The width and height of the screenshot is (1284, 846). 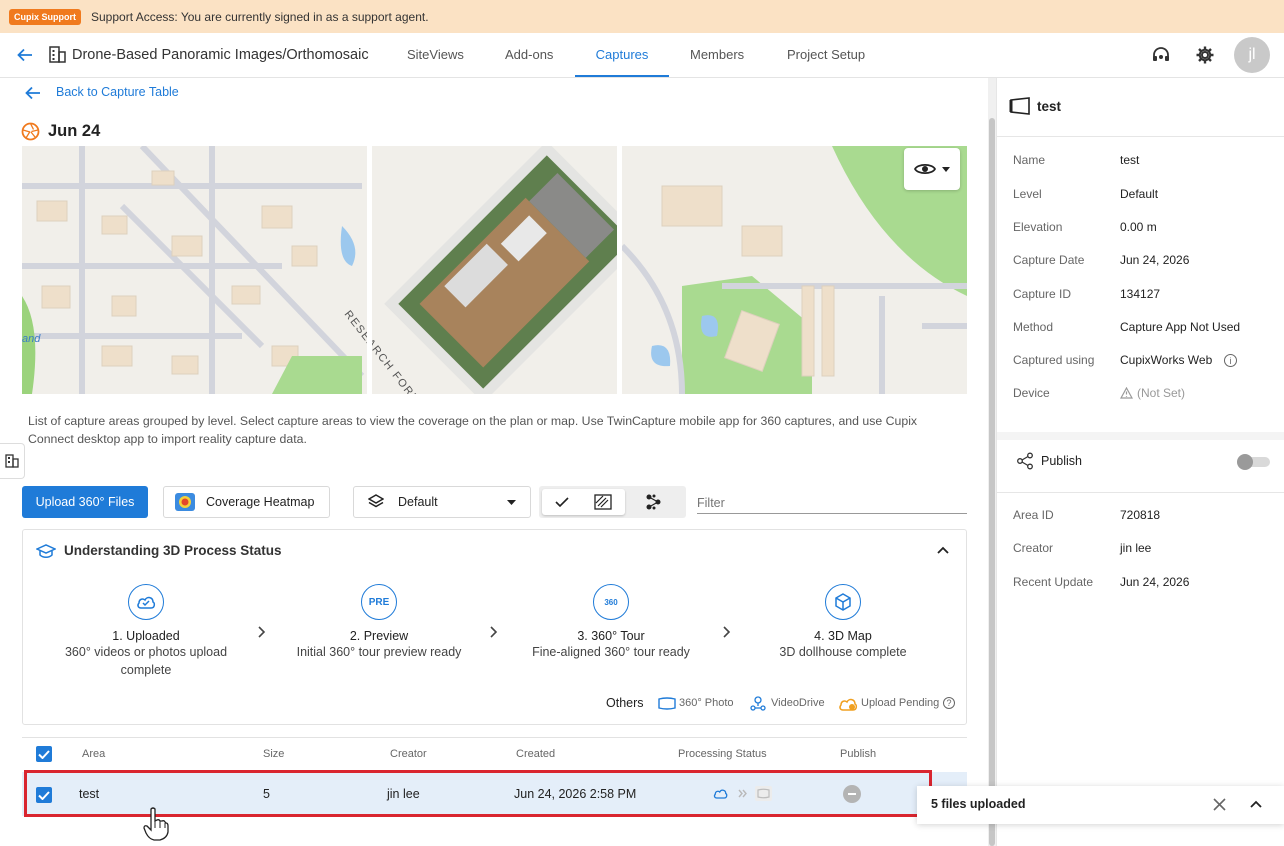 What do you see at coordinates (408, 754) in the screenshot?
I see `column-header-creator: Creator` at bounding box center [408, 754].